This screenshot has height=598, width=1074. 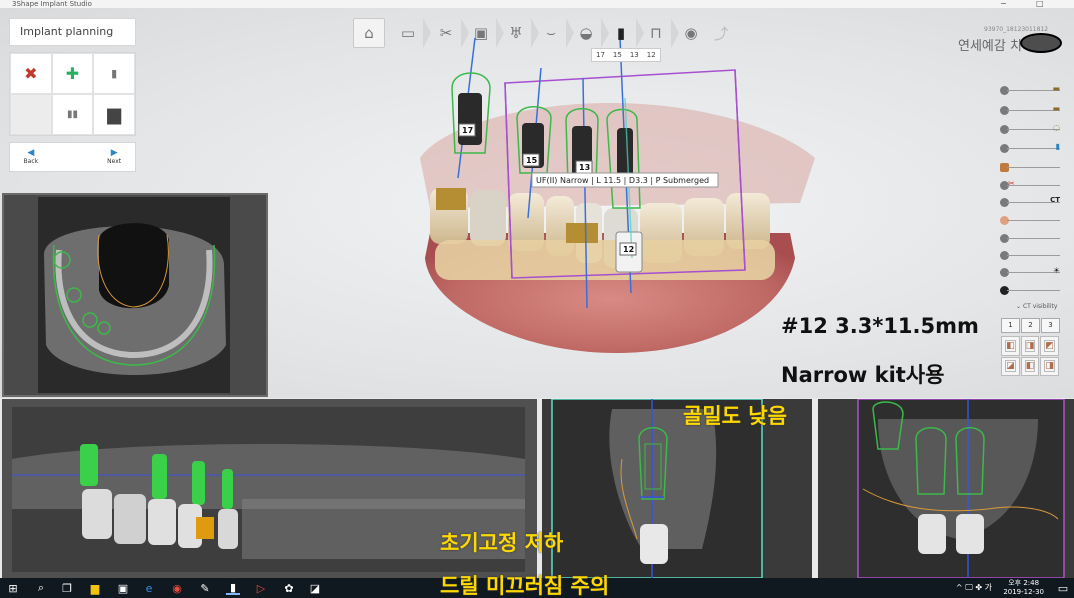 What do you see at coordinates (525, 586) in the screenshot?
I see `annotation-drill: 드릴 미끄러짐 주의` at bounding box center [525, 586].